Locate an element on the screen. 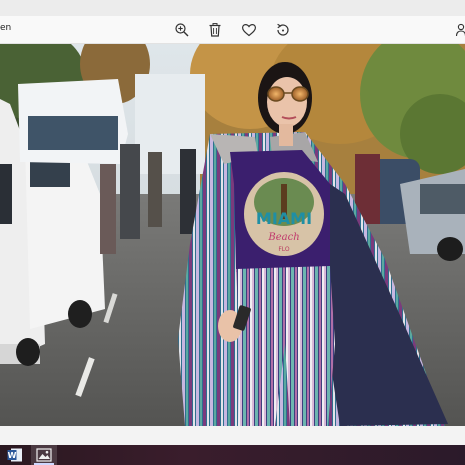 The height and width of the screenshot is (465, 465). title-bar is located at coordinates (232, 8).